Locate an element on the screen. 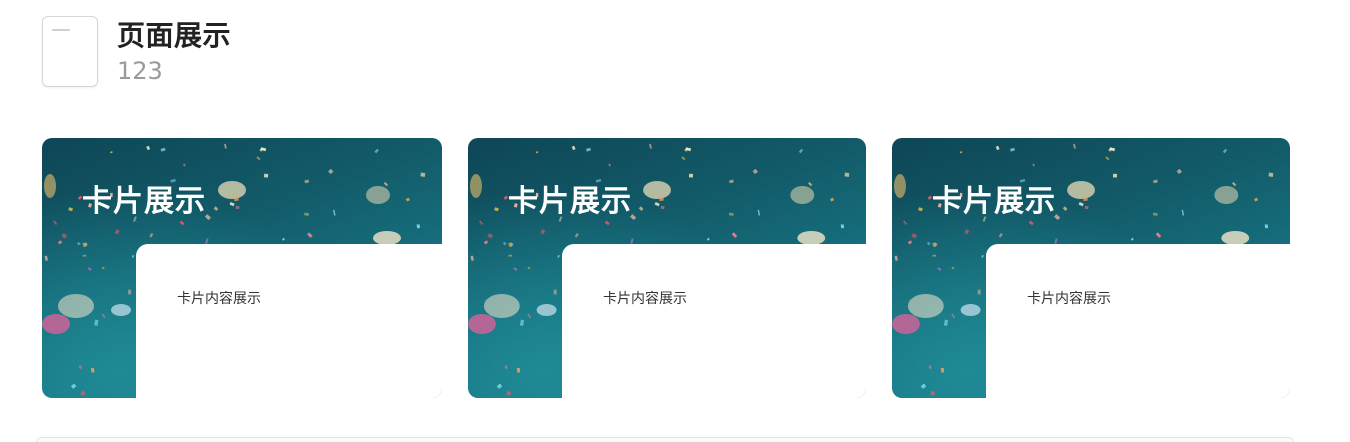  header-text: 页面展示 123 is located at coordinates (174, 51).